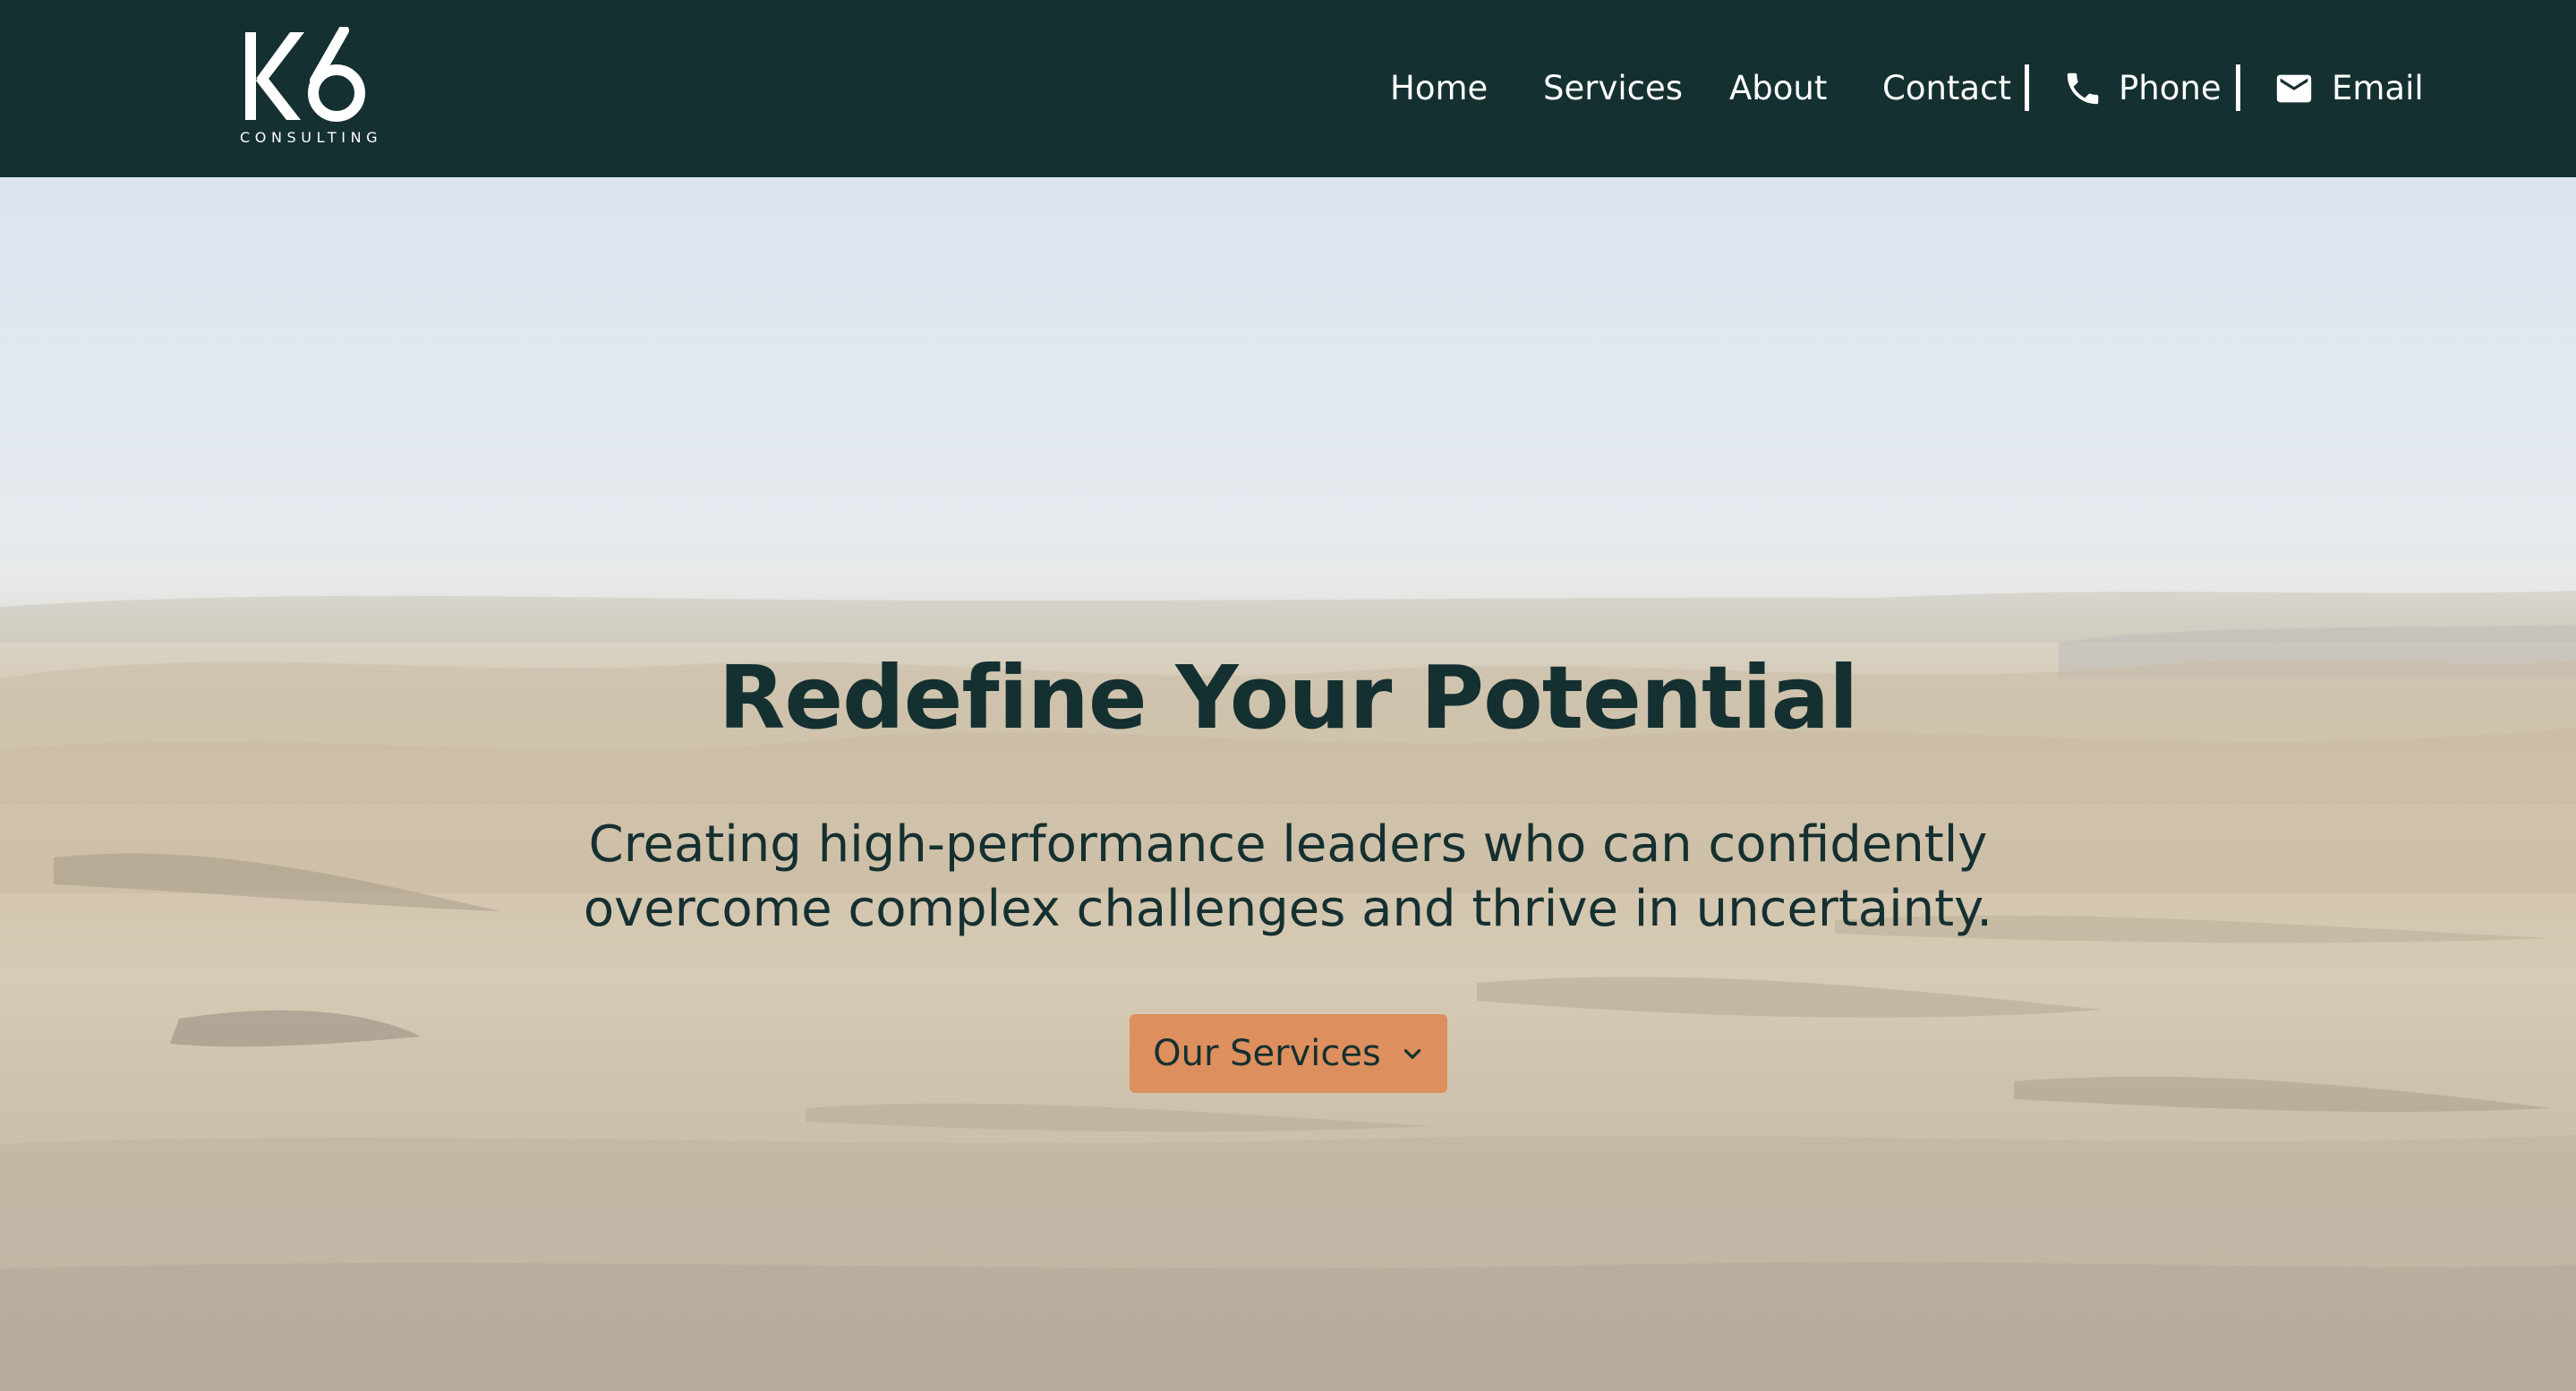  I want to click on our-services-button: Our Services, so click(1288, 1053).